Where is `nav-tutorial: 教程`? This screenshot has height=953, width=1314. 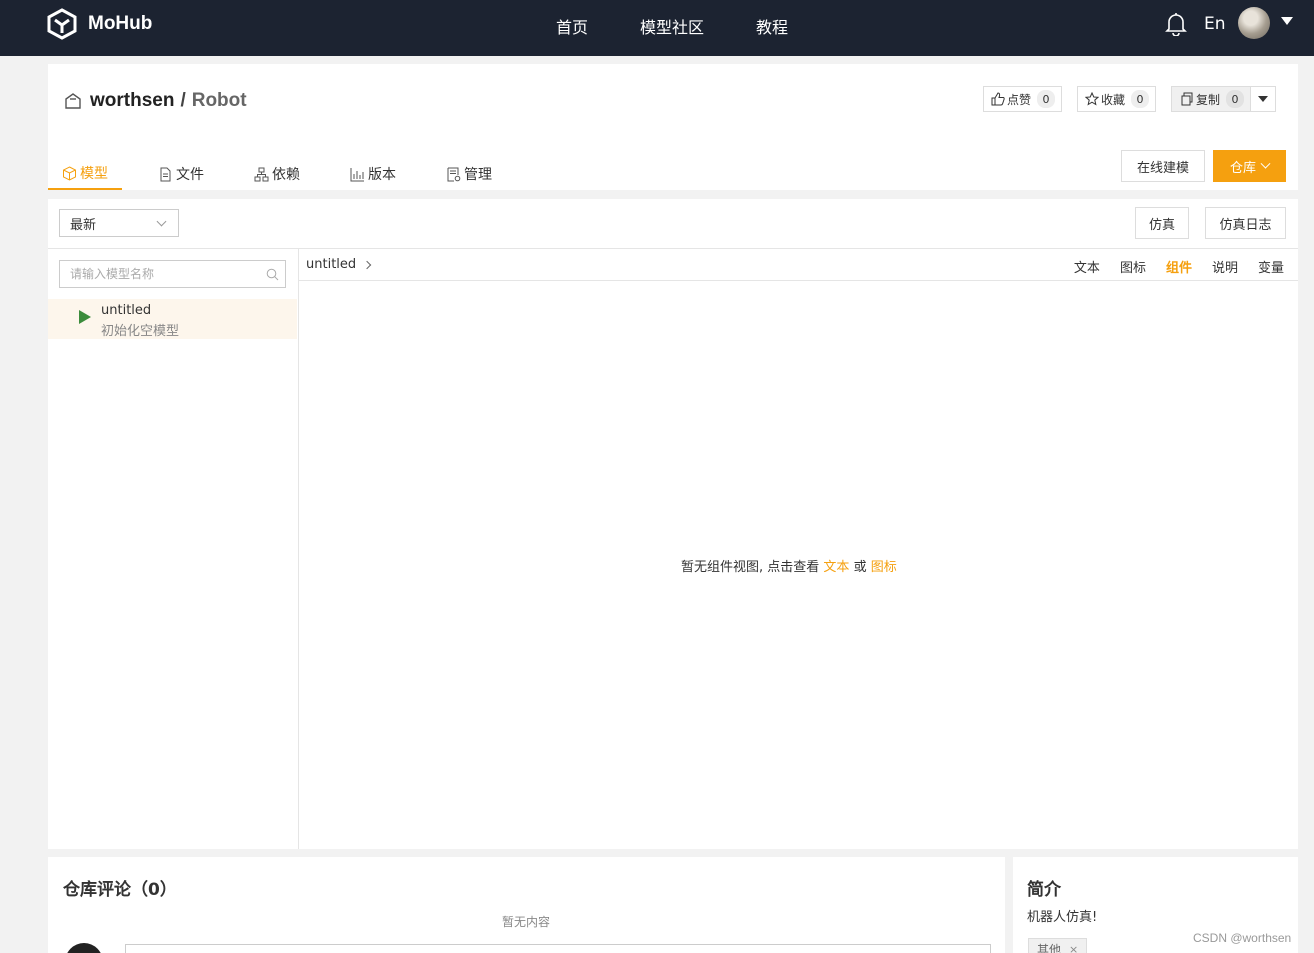
nav-tutorial: 教程 is located at coordinates (772, 26).